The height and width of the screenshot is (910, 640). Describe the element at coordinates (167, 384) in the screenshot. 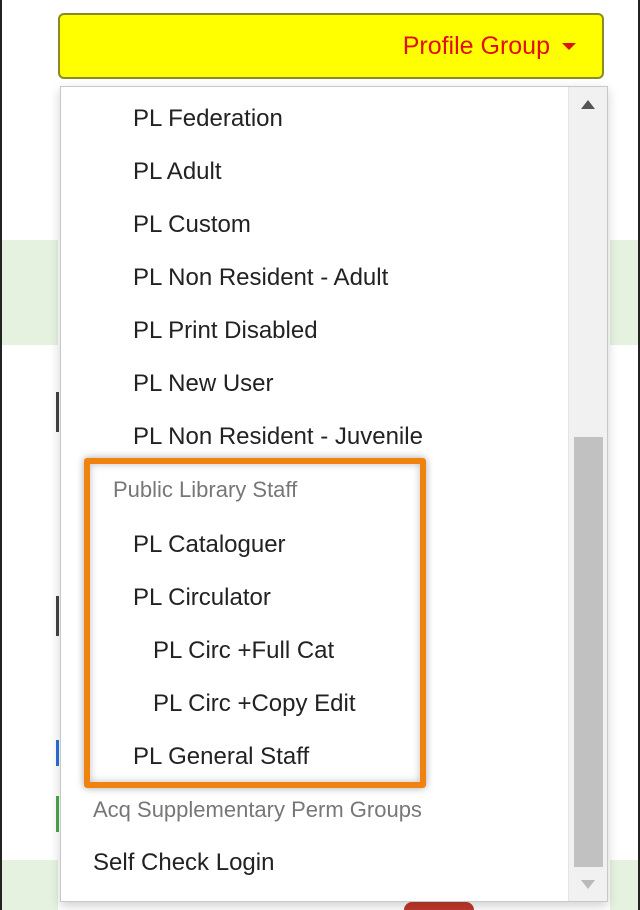

I see `menu-item-pl-new-user: PL New User` at that location.